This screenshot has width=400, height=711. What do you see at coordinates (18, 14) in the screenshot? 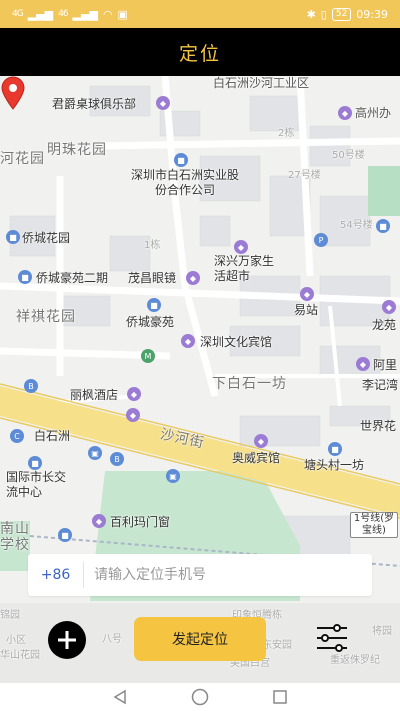
I see `signal-4g-label: 4G` at bounding box center [18, 14].